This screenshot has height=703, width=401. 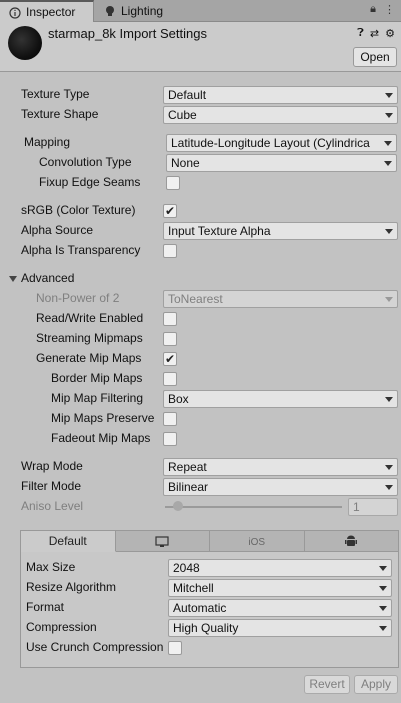 I want to click on srgb-checkbox: ✔, so click(x=170, y=211).